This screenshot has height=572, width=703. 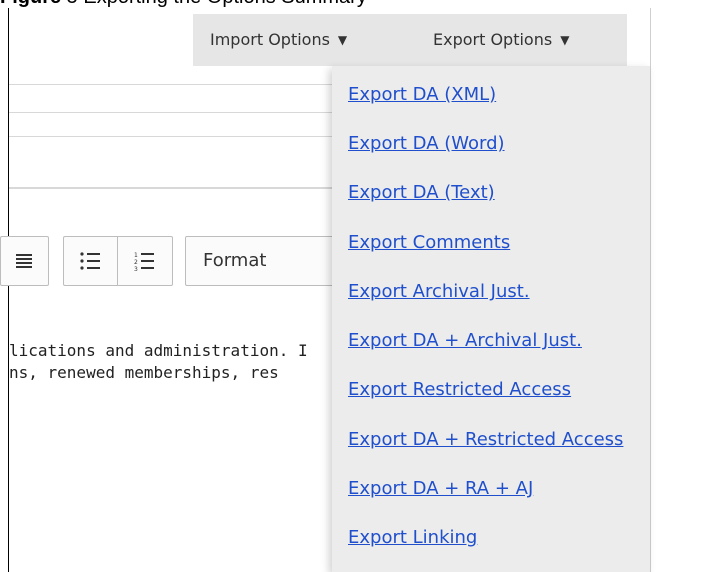 What do you see at coordinates (426, 143) in the screenshot?
I see `menu-item-export-da-word: Export DA (Word)` at bounding box center [426, 143].